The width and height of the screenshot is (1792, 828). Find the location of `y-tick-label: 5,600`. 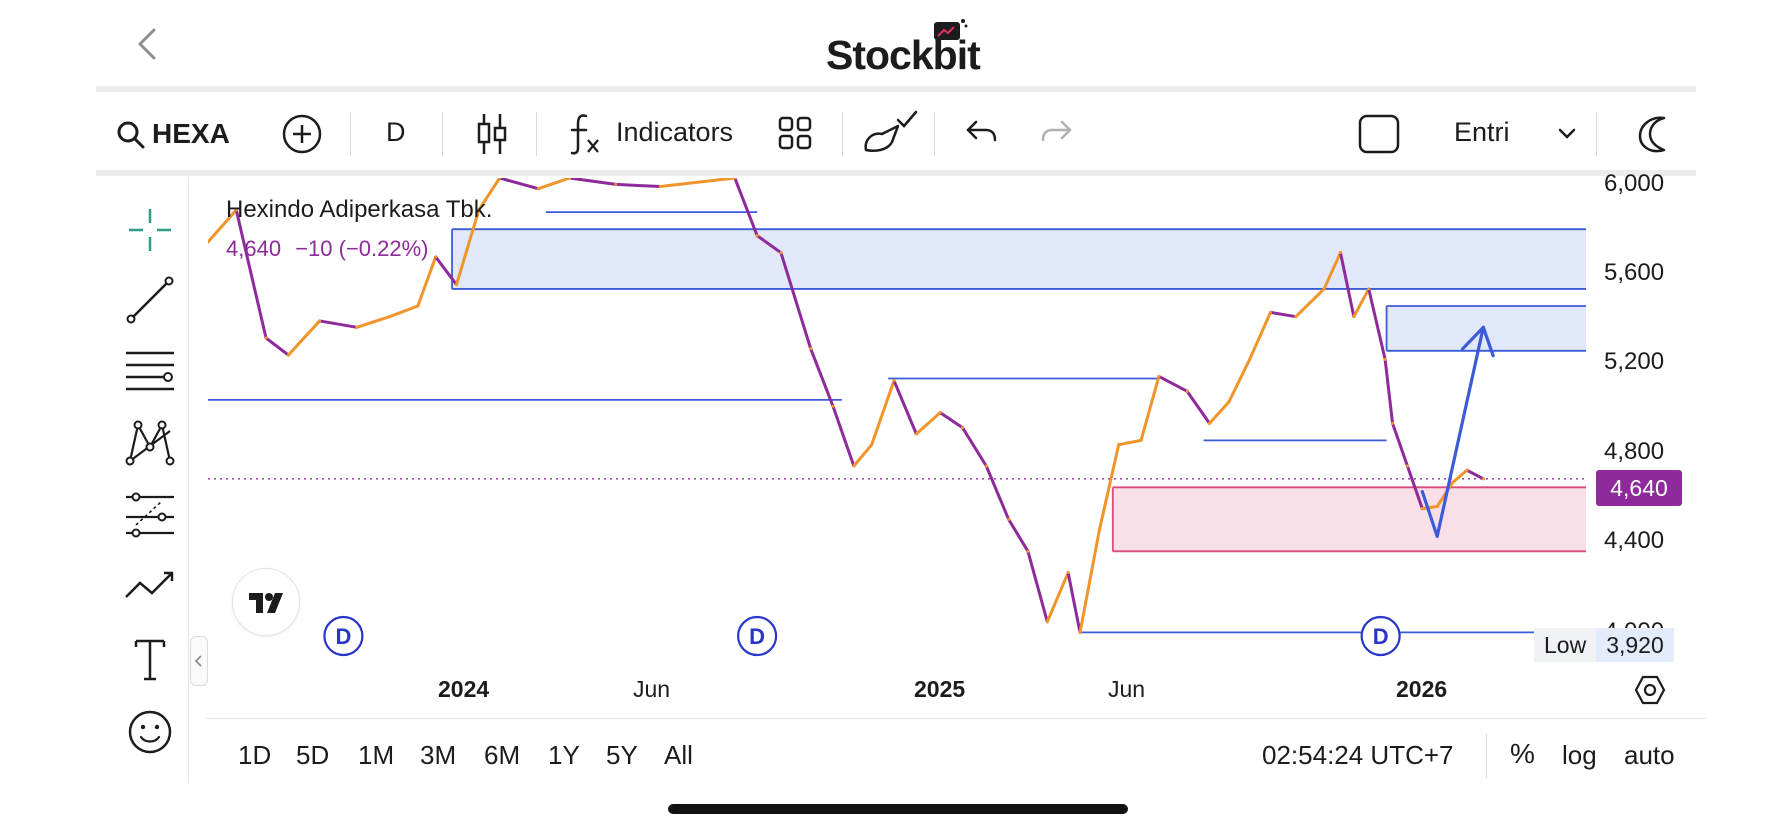

y-tick-label: 5,600 is located at coordinates (1634, 272).